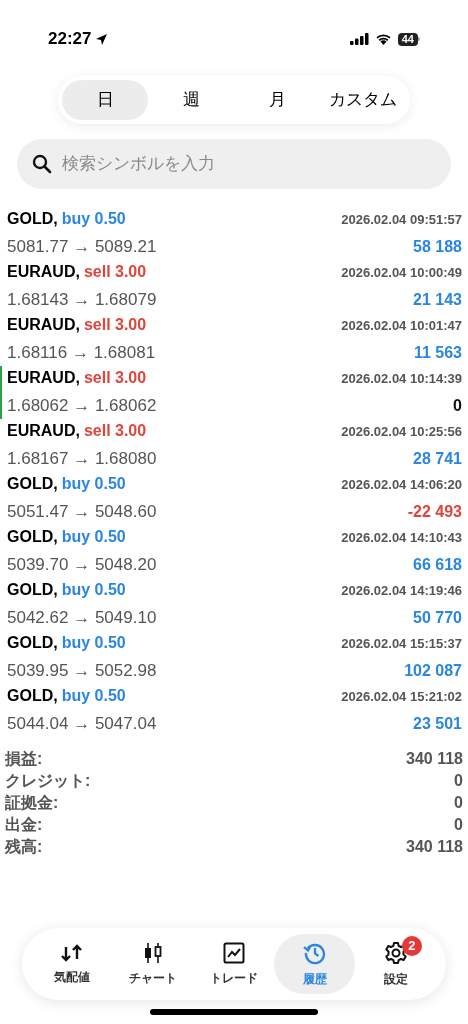 This screenshot has height=1024, width=468. What do you see at coordinates (82, 459) in the screenshot?
I see `deal-prices: 1.68167 → 1.68080` at bounding box center [82, 459].